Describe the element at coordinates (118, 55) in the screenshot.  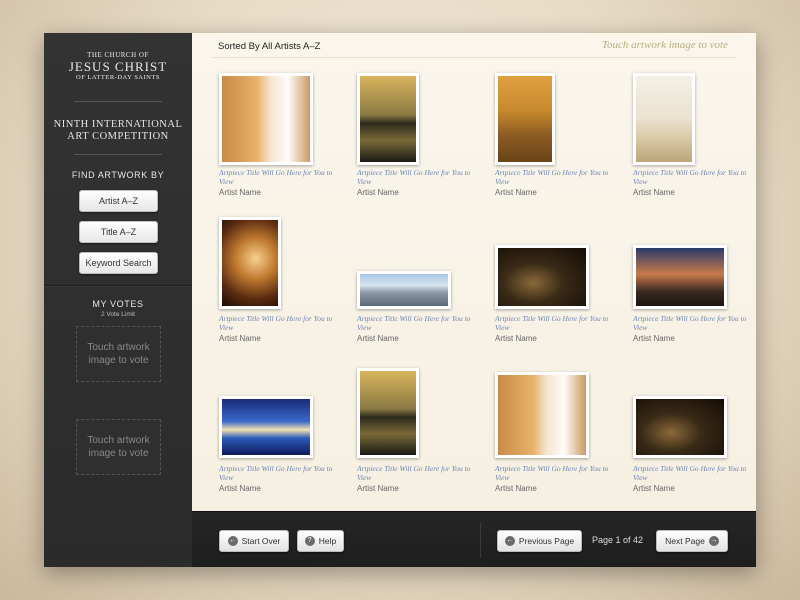
I see `logo-line-1: THE CHURCH OF` at that location.